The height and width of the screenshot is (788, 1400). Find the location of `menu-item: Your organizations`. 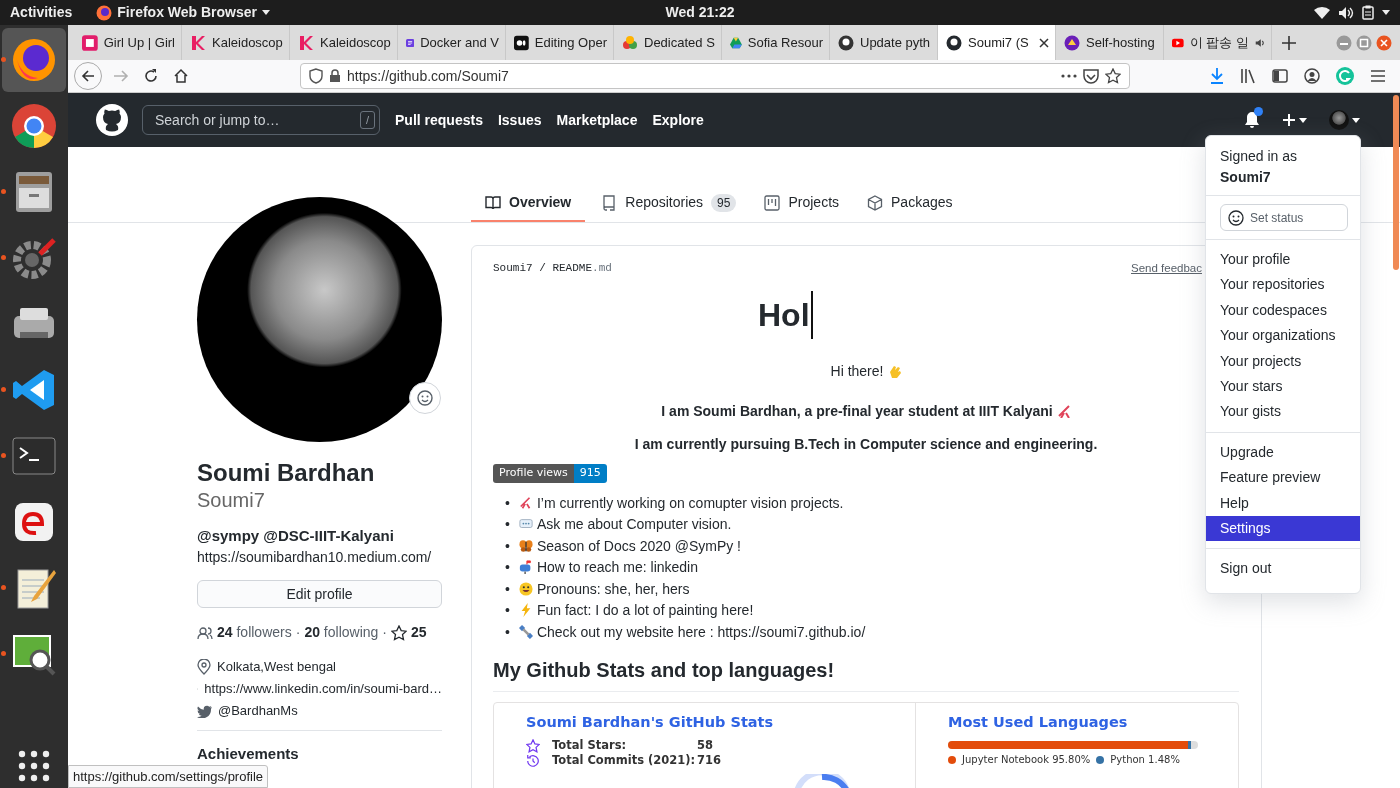

menu-item: Your organizations is located at coordinates (1283, 336).